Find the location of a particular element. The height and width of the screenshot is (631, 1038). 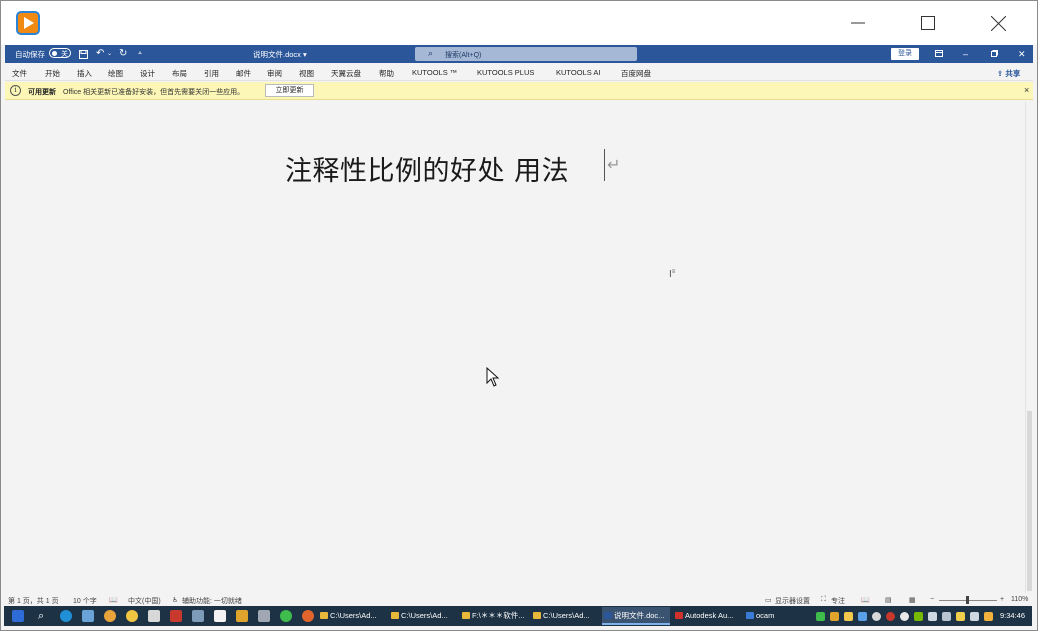

ribbon-display-icon is located at coordinates (939, 54).